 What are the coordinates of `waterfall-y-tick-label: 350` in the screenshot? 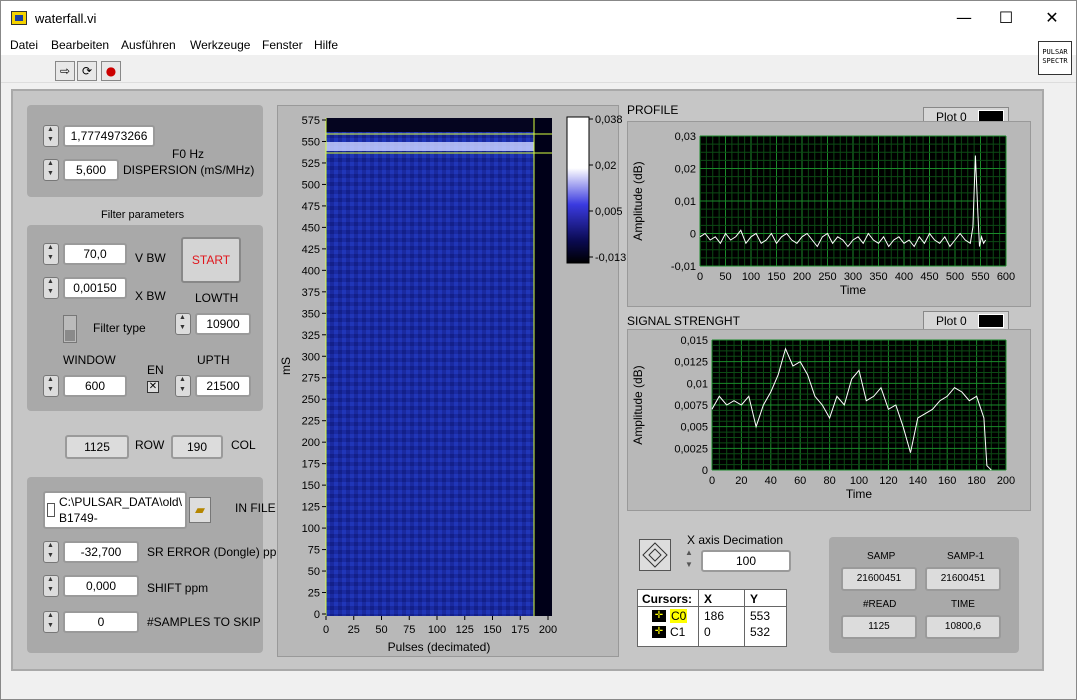 It's located at (311, 314).